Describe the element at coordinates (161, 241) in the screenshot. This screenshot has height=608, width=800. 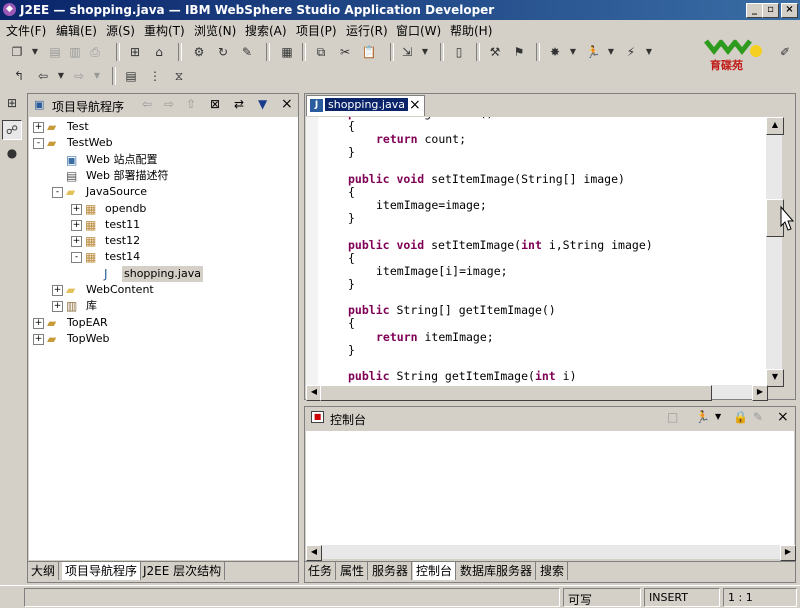
I see `tree-item: + ▦ test12` at that location.